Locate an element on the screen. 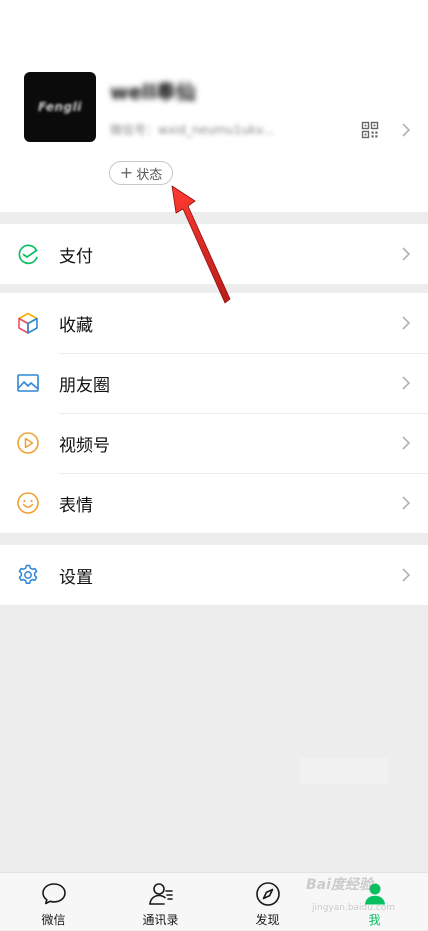 Image resolution: width=428 pixels, height=931 pixels. tab-label-me: 我 is located at coordinates (374, 920).